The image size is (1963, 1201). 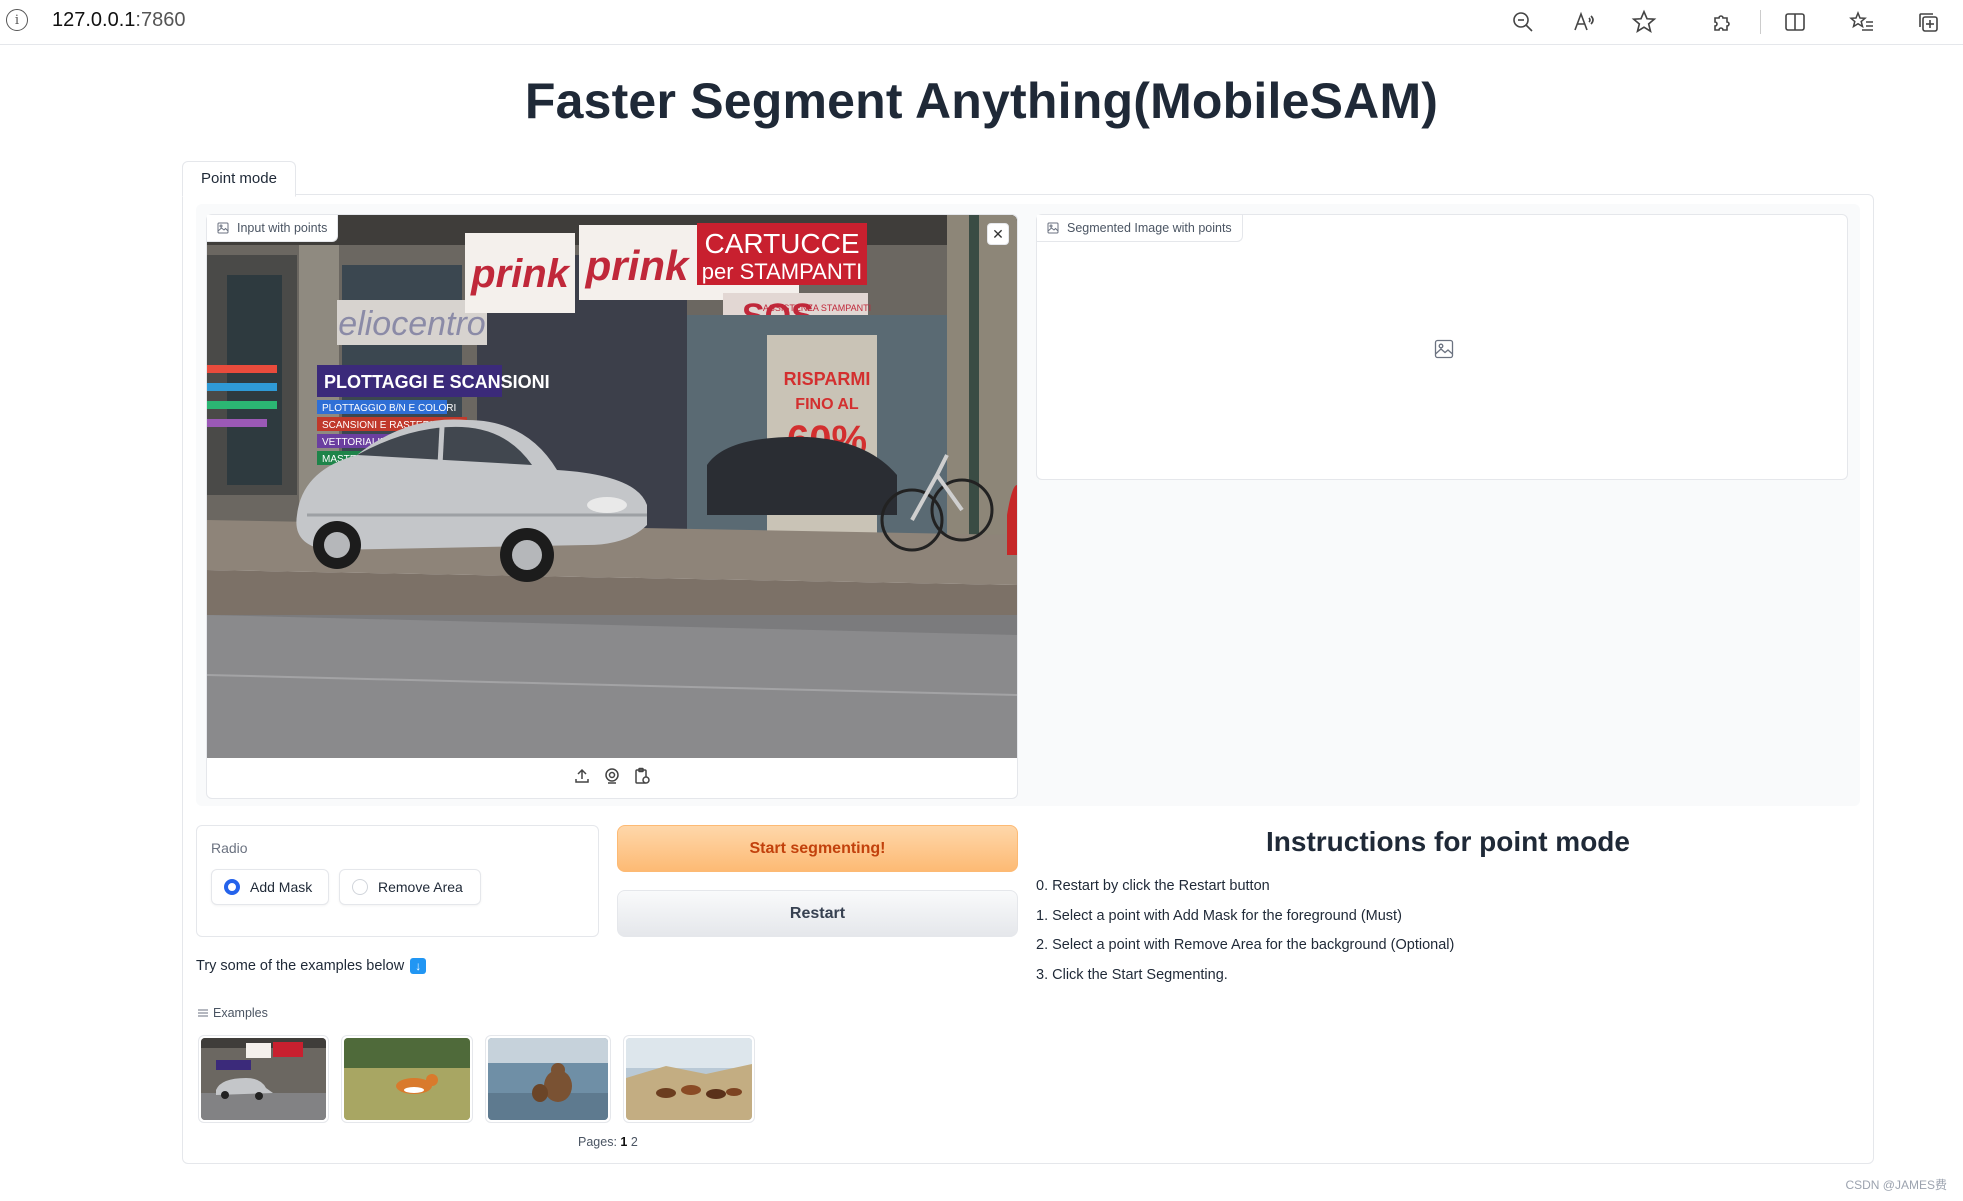 I want to click on radio-option-label: Add Mask, so click(x=281, y=887).